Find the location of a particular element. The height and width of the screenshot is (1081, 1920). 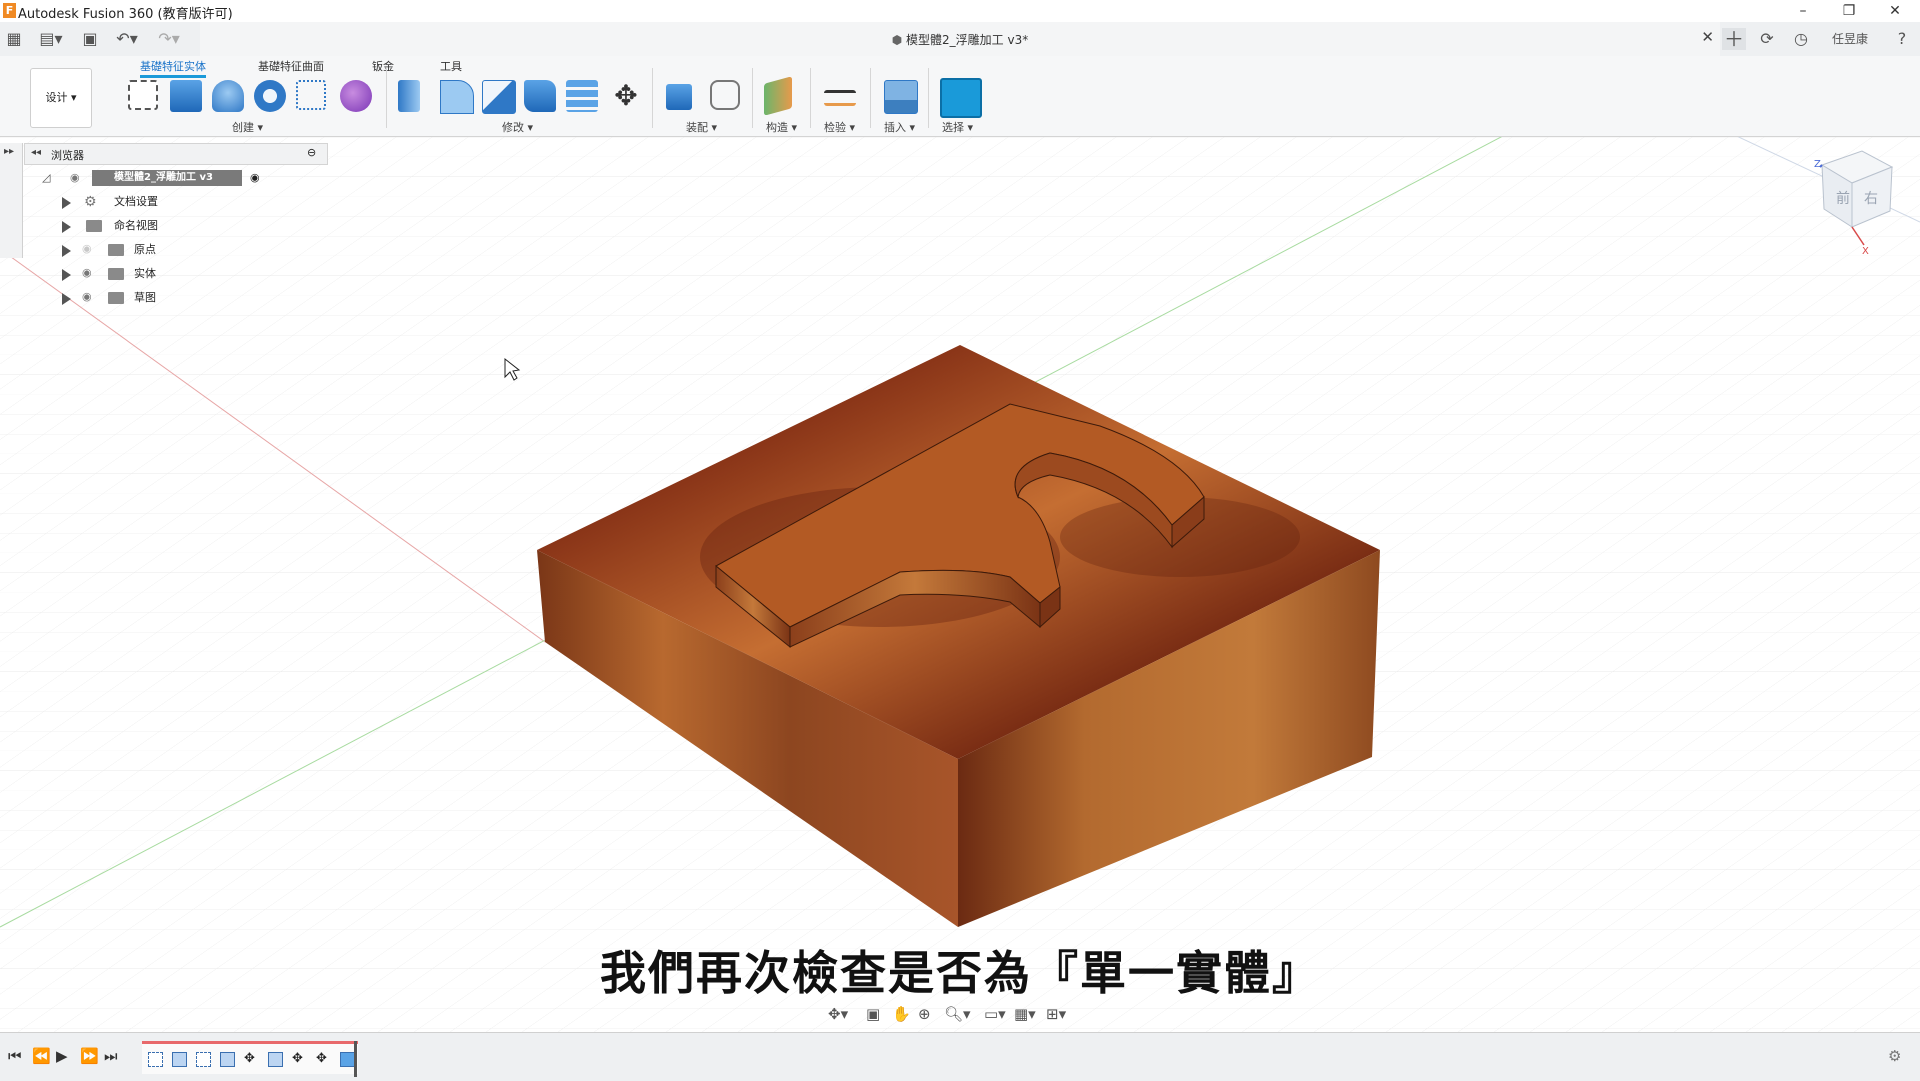

display-settings-icon: ▭▾ is located at coordinates (995, 1014).